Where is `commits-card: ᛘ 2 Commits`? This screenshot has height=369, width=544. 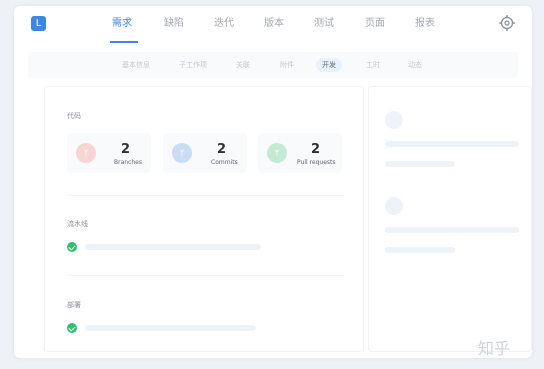 commits-card: ᛘ 2 Commits is located at coordinates (205, 153).